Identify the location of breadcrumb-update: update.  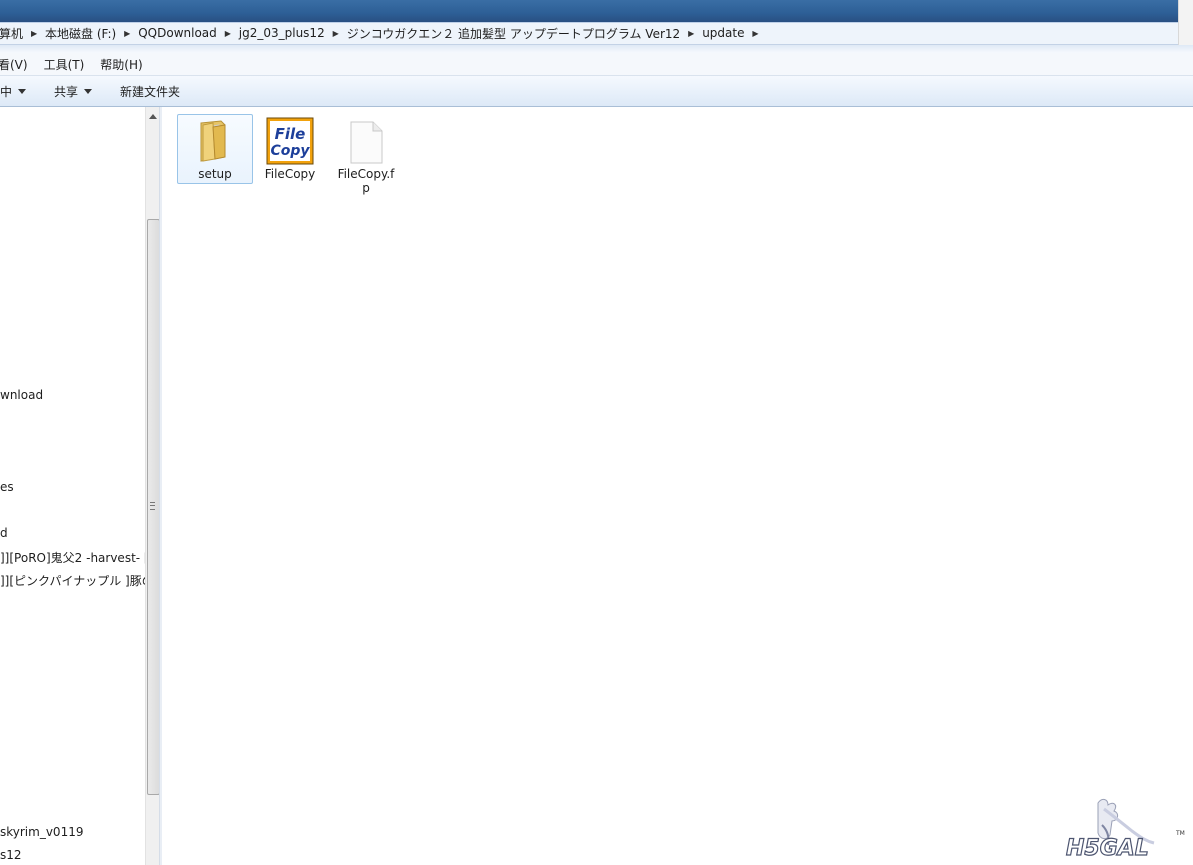
(723, 33).